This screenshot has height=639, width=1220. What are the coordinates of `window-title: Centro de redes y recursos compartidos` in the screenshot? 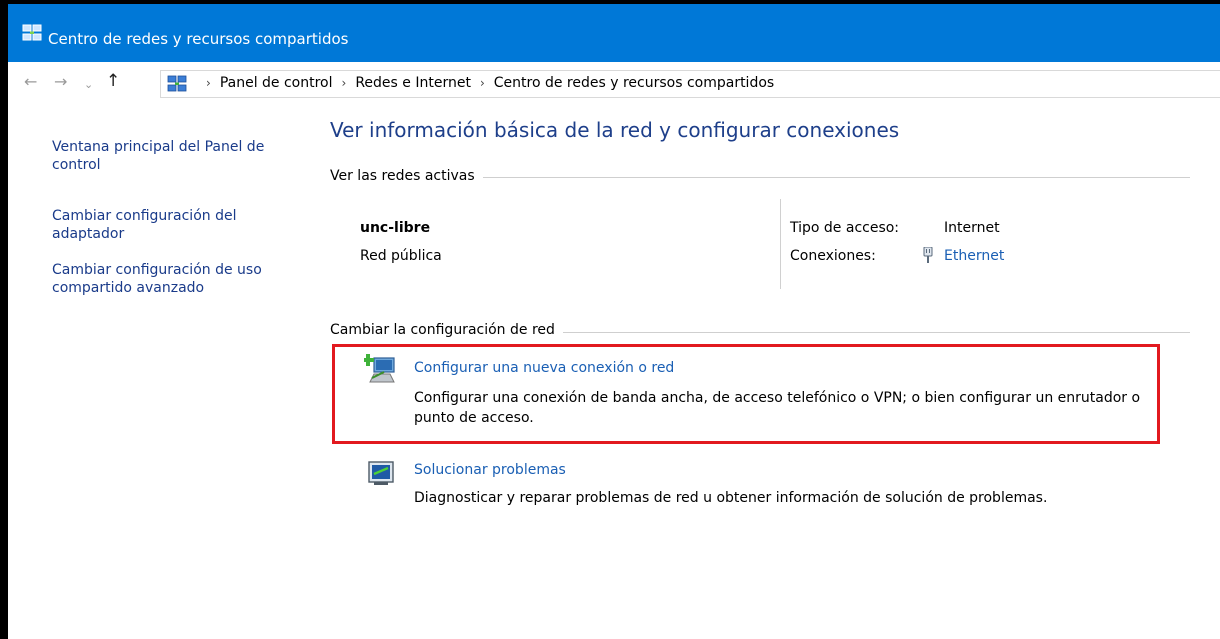 It's located at (198, 39).